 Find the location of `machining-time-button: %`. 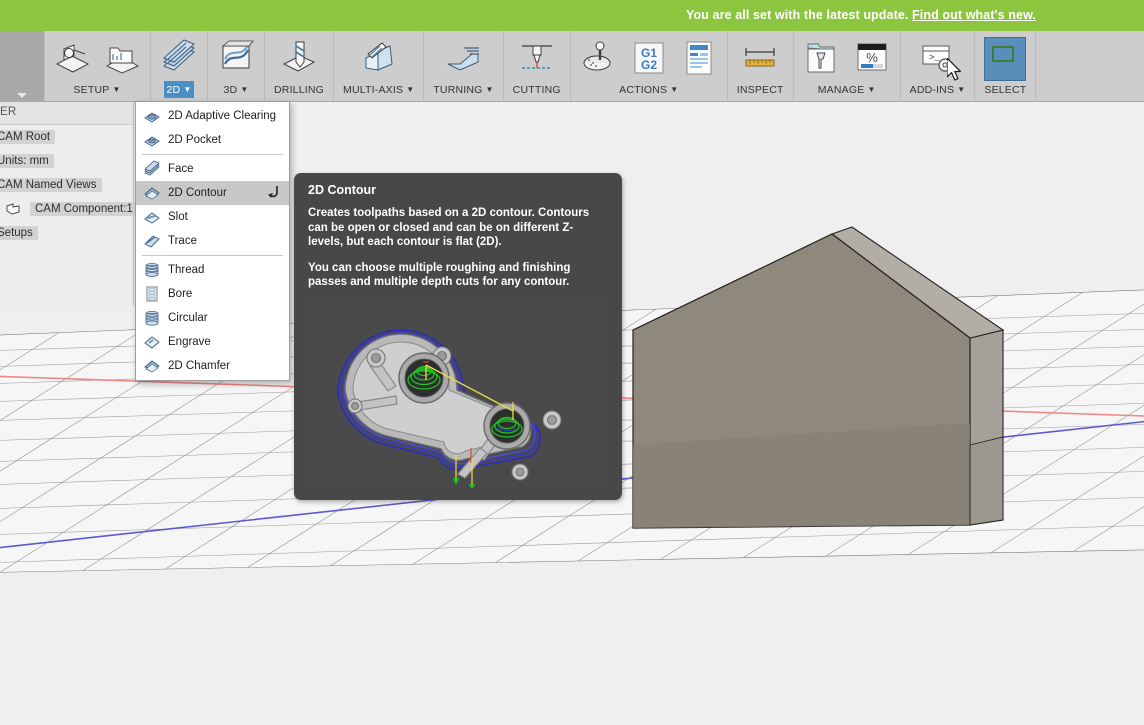

machining-time-button: % is located at coordinates (872, 58).